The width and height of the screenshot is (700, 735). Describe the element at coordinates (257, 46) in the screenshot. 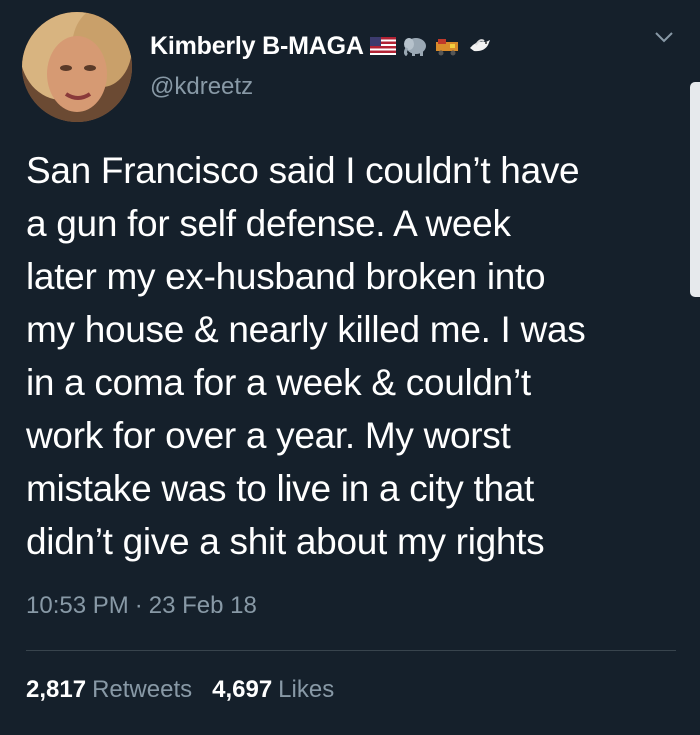

I see `display-name: Kimberly B-MAGA` at that location.